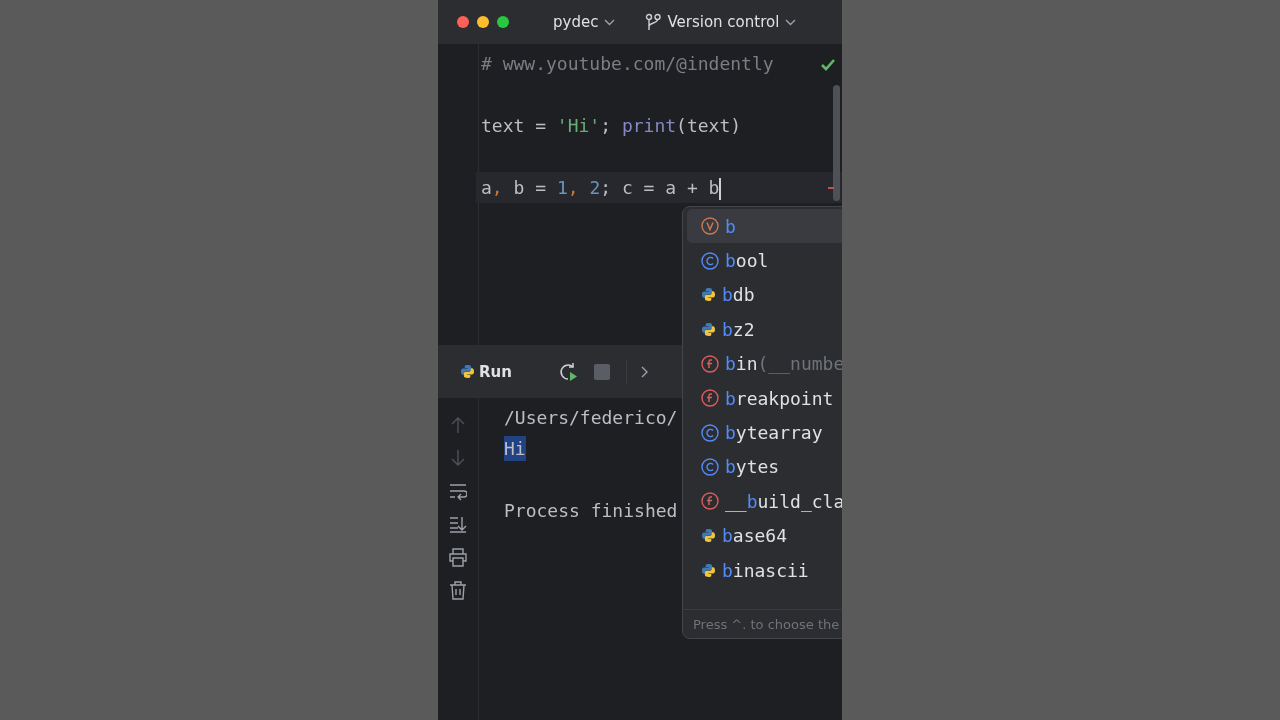 This screenshot has width=1280, height=720. Describe the element at coordinates (764, 432) in the screenshot. I see `completion-item: bytearray` at that location.